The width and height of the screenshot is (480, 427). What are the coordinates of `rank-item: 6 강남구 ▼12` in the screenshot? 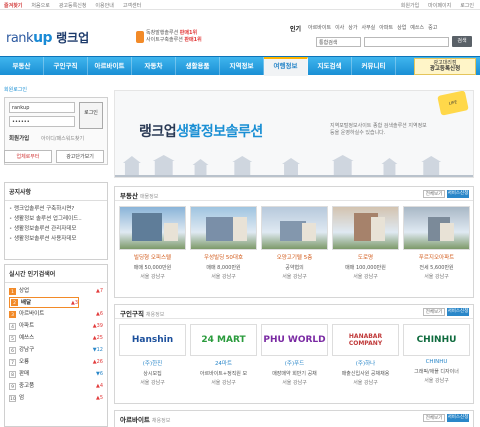 It's located at (56, 350).